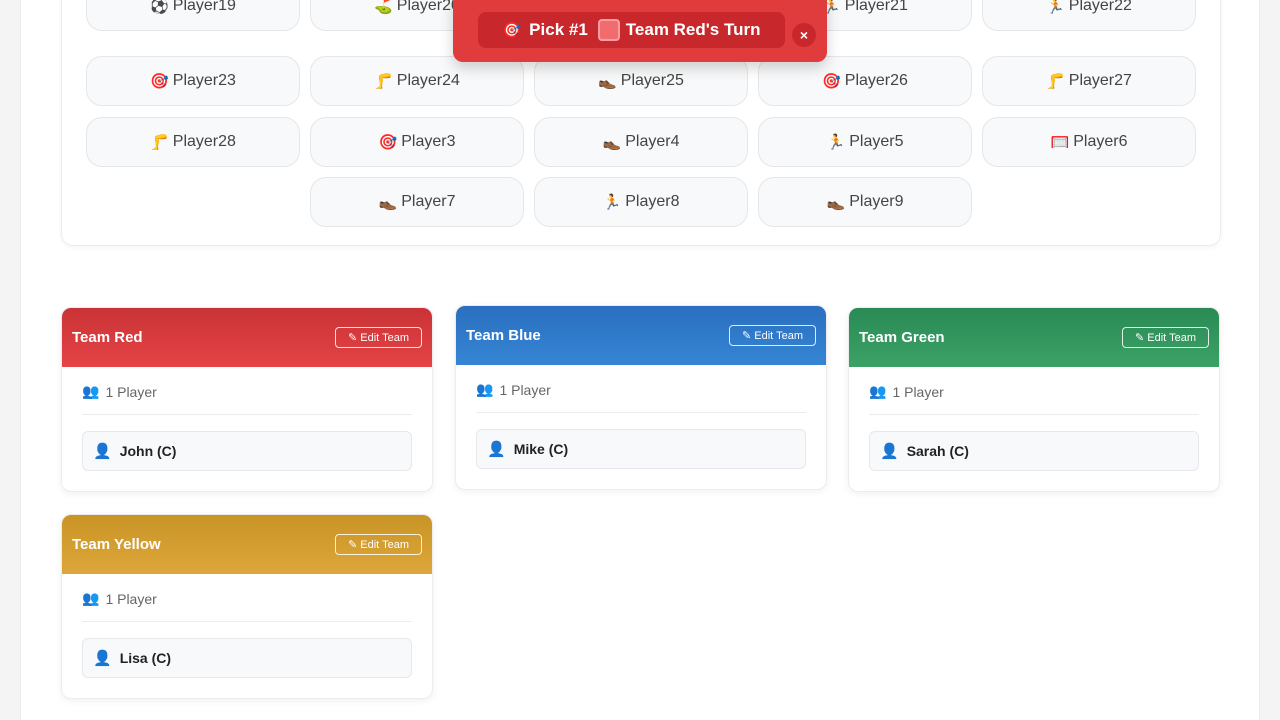 This screenshot has height=720, width=1280. What do you see at coordinates (1060, 142) in the screenshot?
I see `goal-icon: 🥅` at bounding box center [1060, 142].